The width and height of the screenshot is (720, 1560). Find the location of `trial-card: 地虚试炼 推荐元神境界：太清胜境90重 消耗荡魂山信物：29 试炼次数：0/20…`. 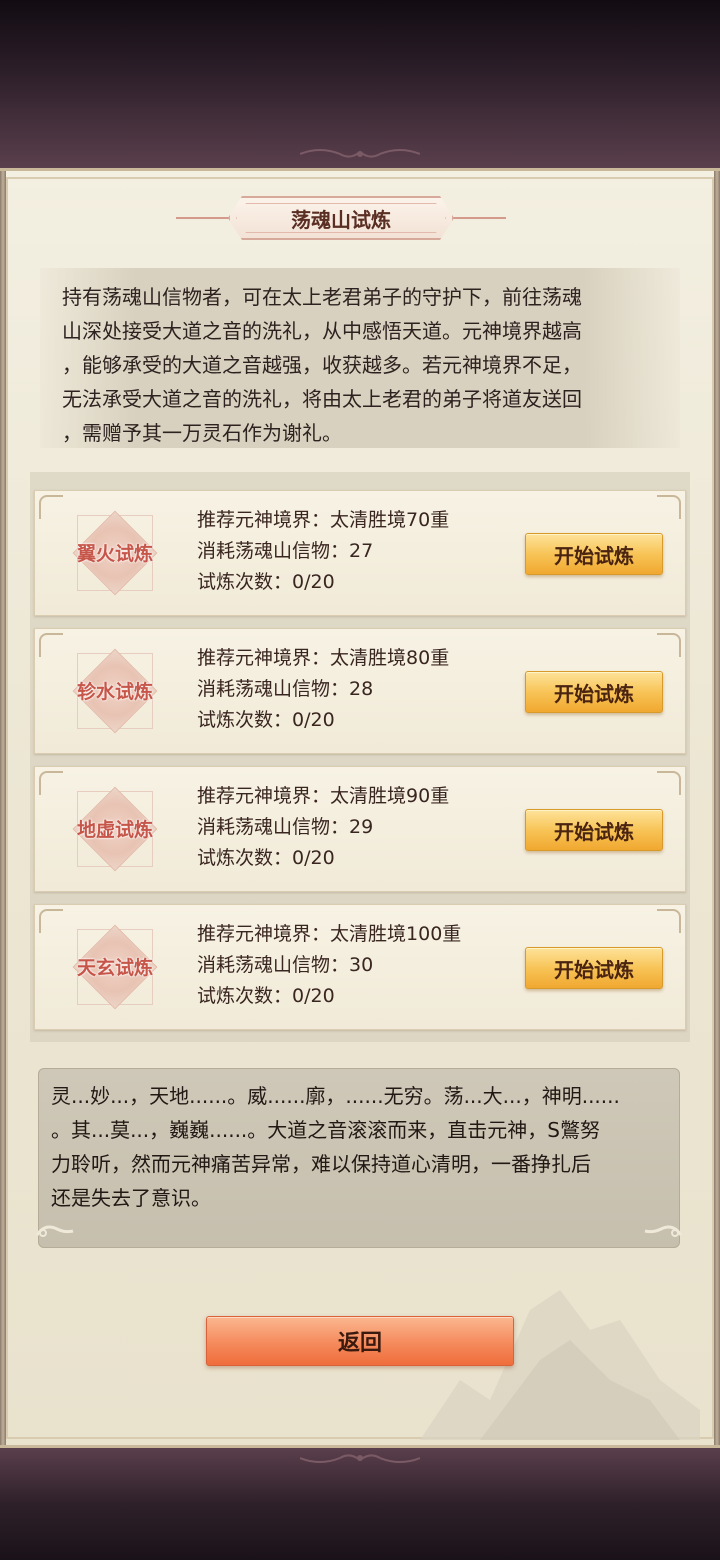

trial-card: 地虚试炼 推荐元神境界：太清胜境90重 消耗荡魂山信物：29 试炼次数：0/20… is located at coordinates (360, 829).